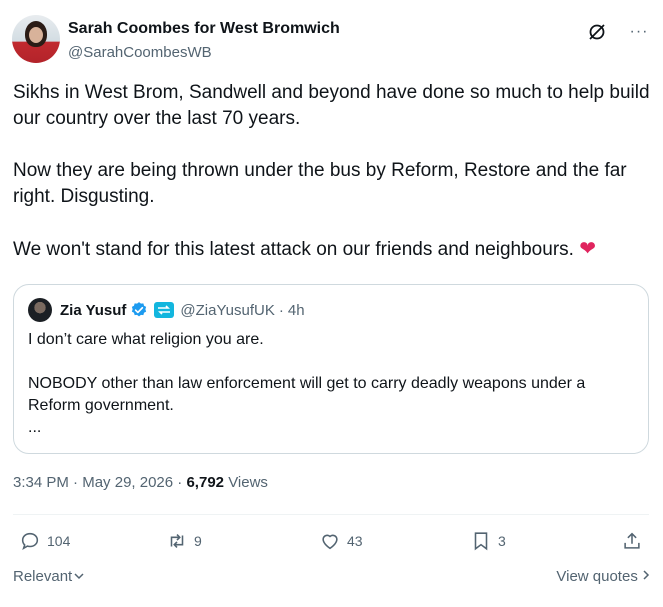 The image size is (663, 607). What do you see at coordinates (140, 52) in the screenshot?
I see `author-handle: @SarahCoombesWB` at bounding box center [140, 52].